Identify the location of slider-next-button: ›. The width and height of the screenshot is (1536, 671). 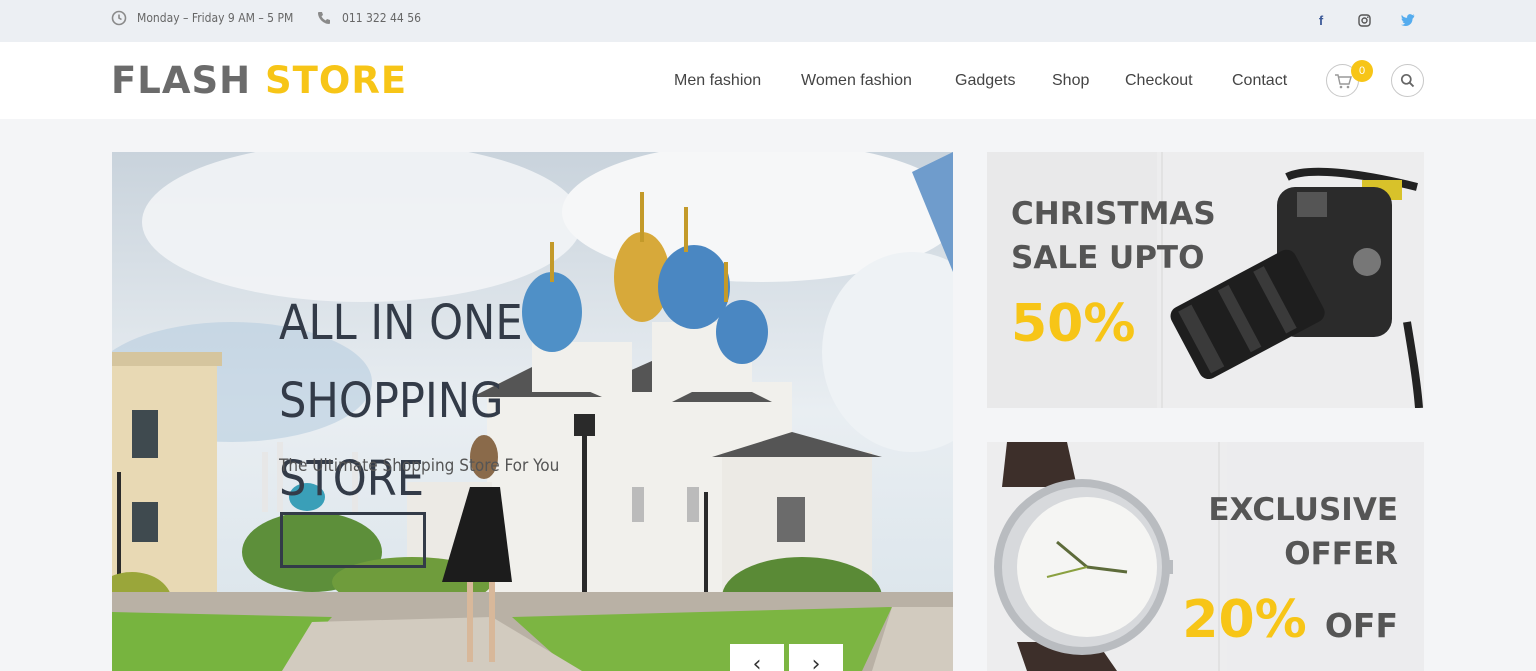
(816, 657).